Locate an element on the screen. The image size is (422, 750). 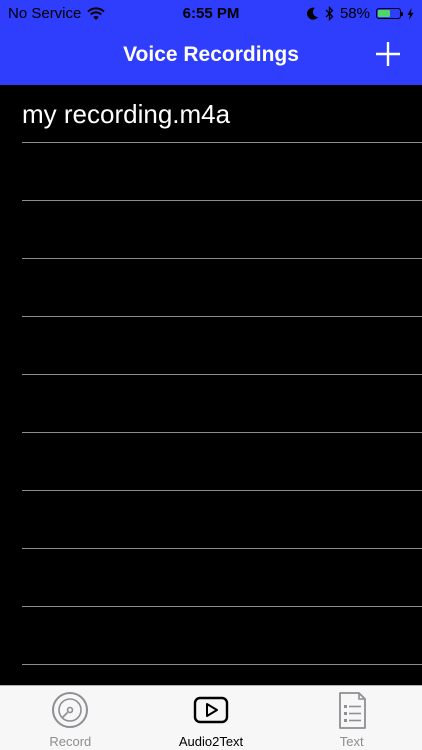
tab-text-label: Text is located at coordinates (351, 741).